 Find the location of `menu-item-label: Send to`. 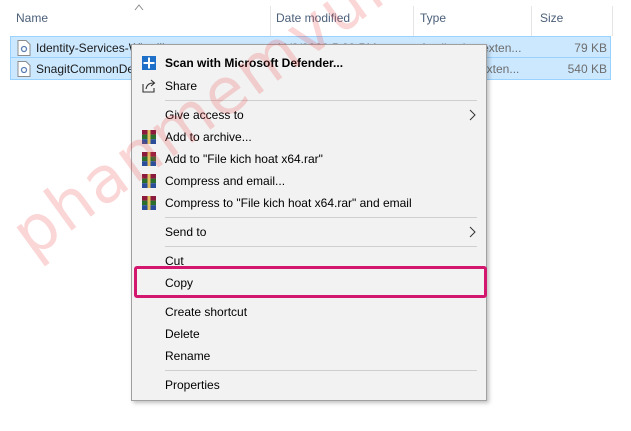

menu-item-label: Send to is located at coordinates (186, 232).